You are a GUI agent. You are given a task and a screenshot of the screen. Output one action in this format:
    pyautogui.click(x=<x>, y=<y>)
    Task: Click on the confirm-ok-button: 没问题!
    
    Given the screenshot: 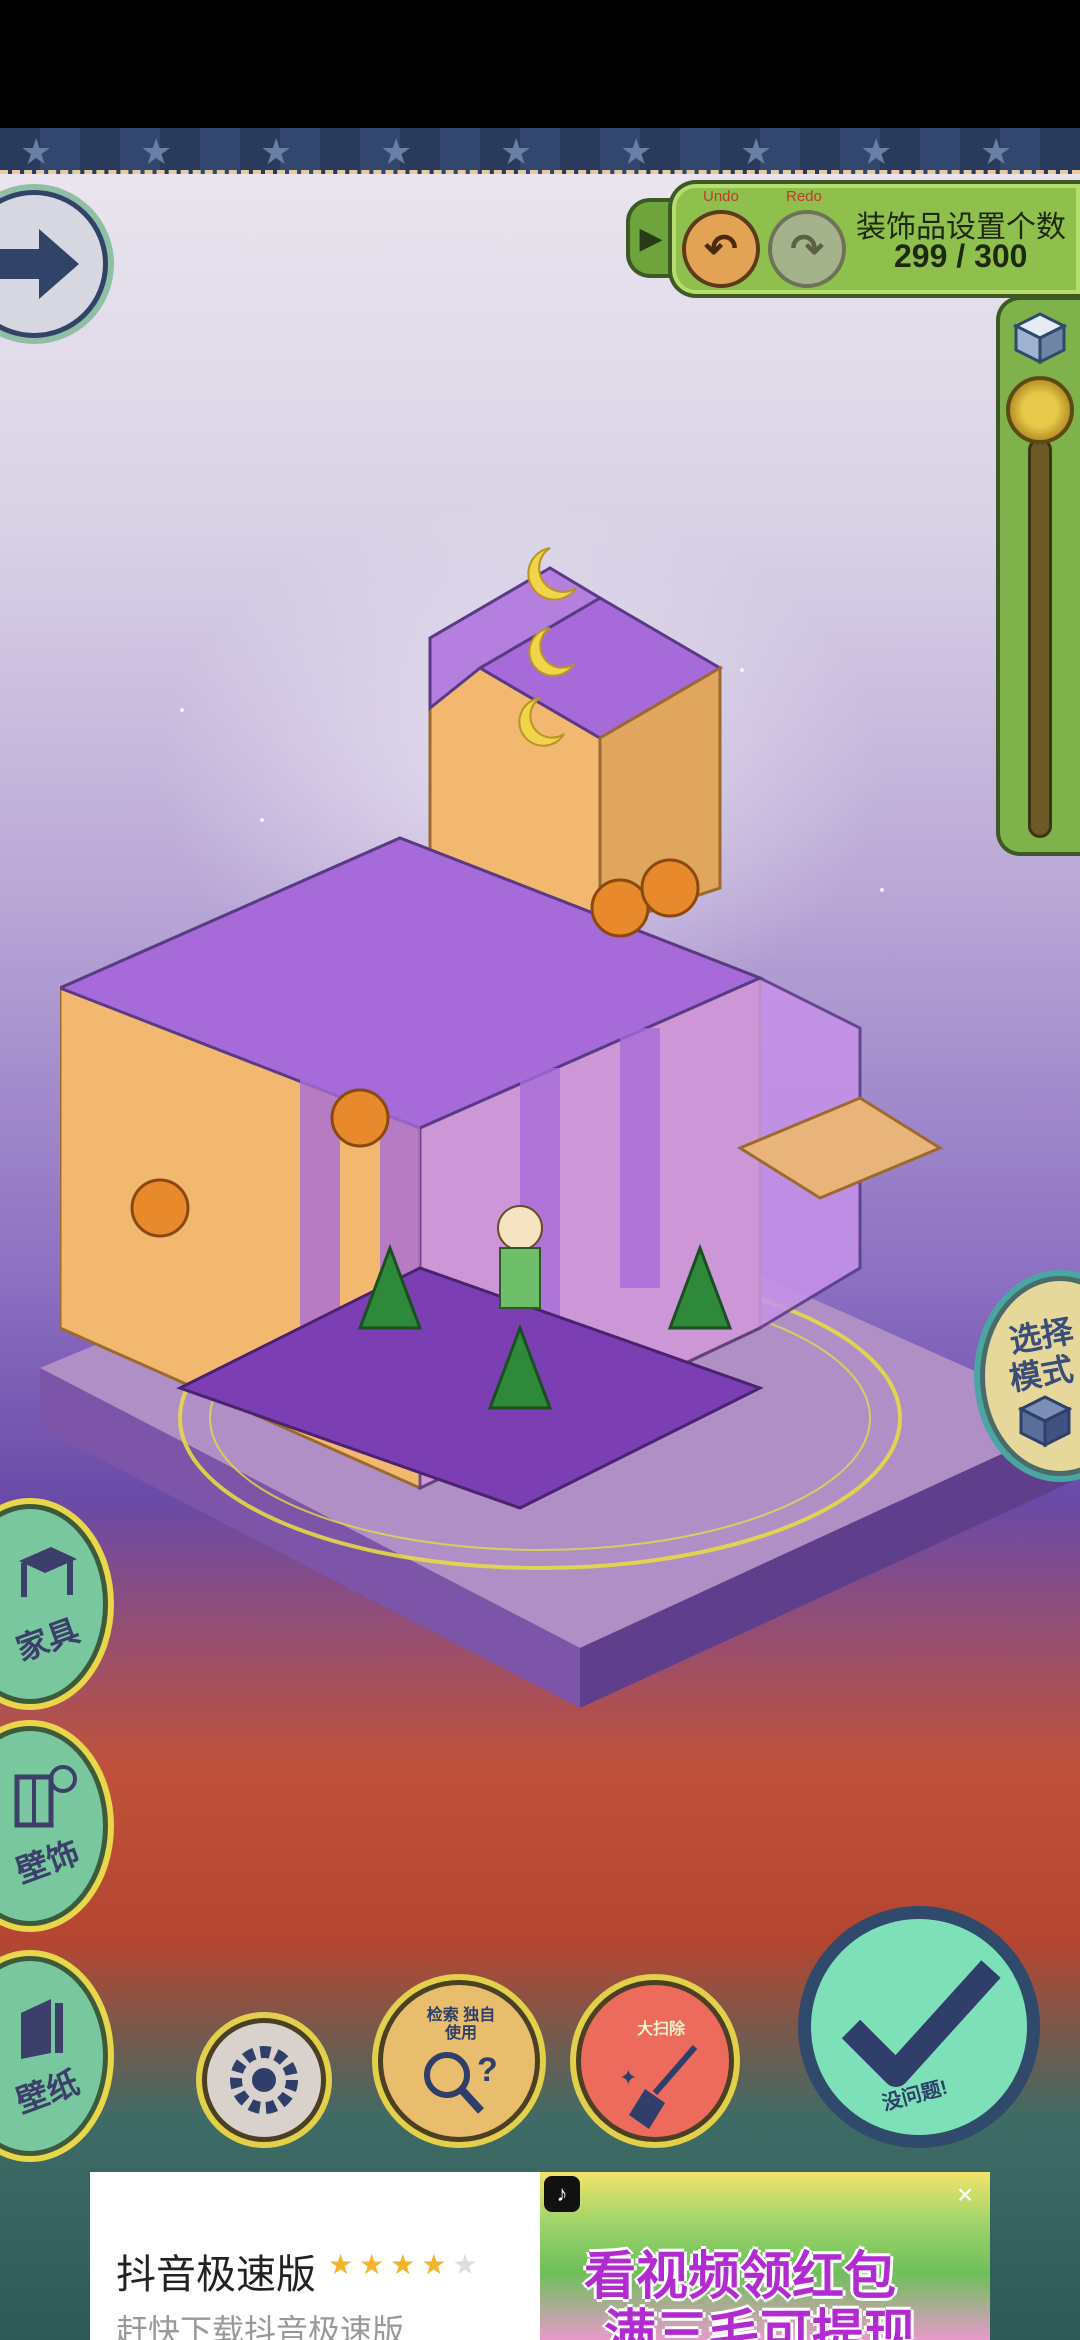 What is the action you would take?
    pyautogui.click(x=919, y=2027)
    